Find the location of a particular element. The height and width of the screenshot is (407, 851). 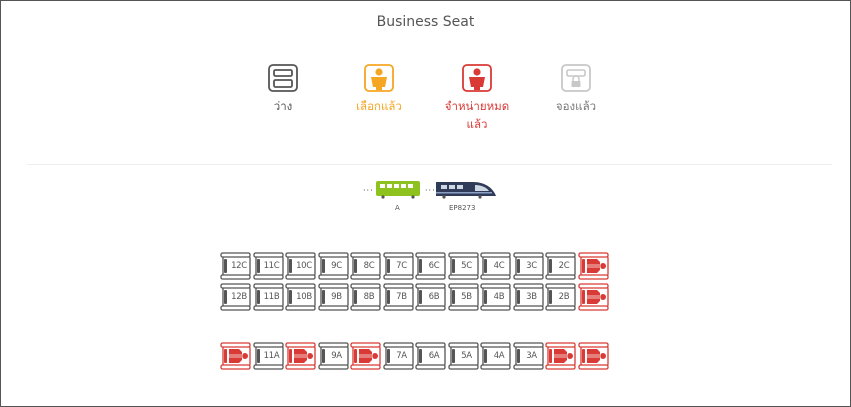

seat-4c: 4C is located at coordinates (496, 266).